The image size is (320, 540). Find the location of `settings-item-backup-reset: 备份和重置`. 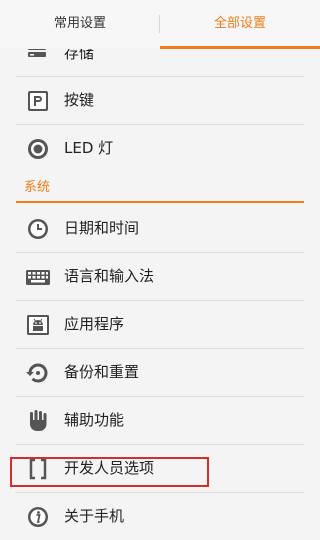

settings-item-backup-reset: 备份和重置 is located at coordinates (160, 372).